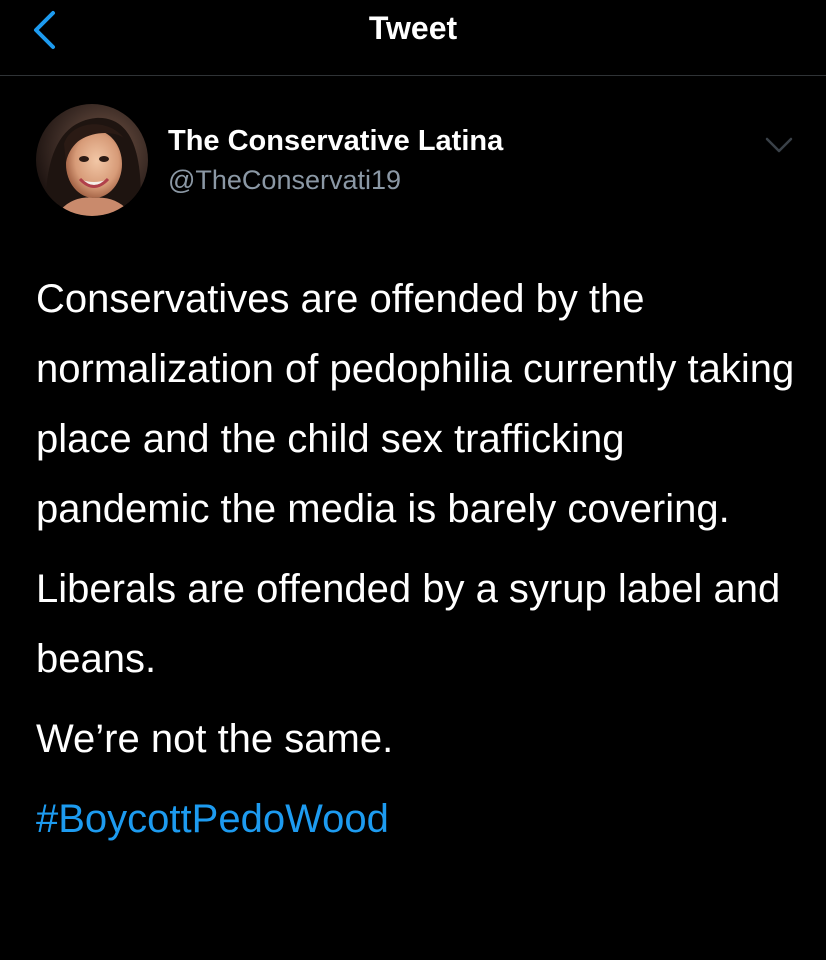 The width and height of the screenshot is (826, 960). Describe the element at coordinates (413, 160) in the screenshot. I see `tweet-author: The Conservative Latina @TheConservati19` at that location.